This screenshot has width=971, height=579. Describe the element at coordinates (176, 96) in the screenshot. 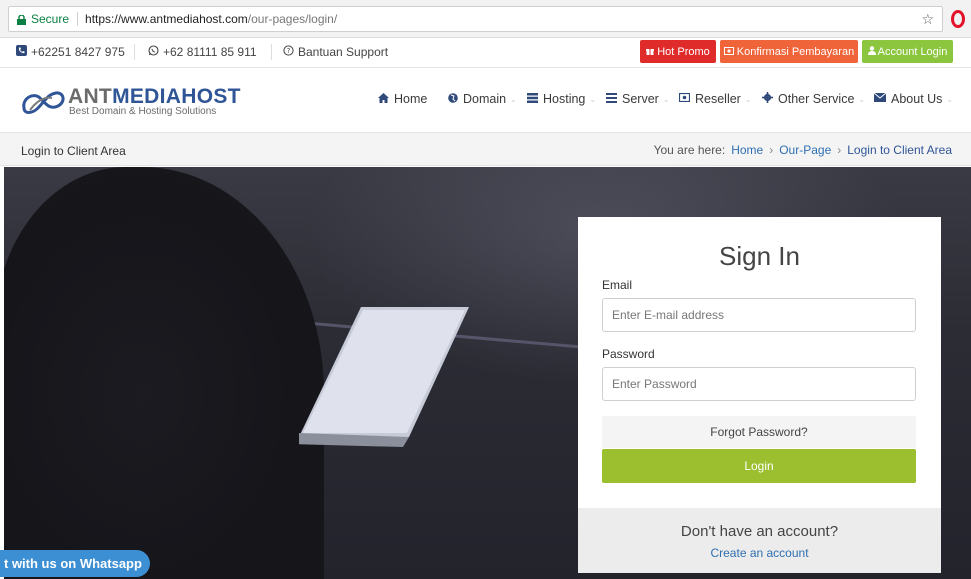

I see `logo-name-part2: MEDIAHOST` at that location.